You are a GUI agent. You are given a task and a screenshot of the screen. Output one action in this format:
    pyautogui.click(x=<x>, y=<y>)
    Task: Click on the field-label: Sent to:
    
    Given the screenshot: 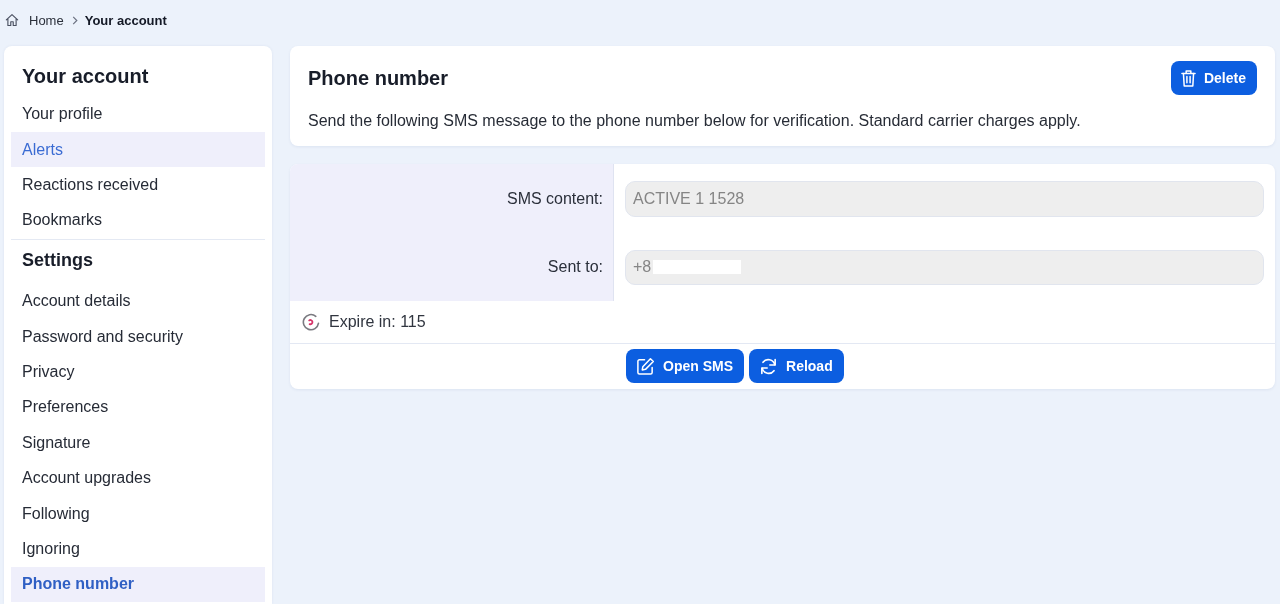 What is the action you would take?
    pyautogui.click(x=575, y=267)
    